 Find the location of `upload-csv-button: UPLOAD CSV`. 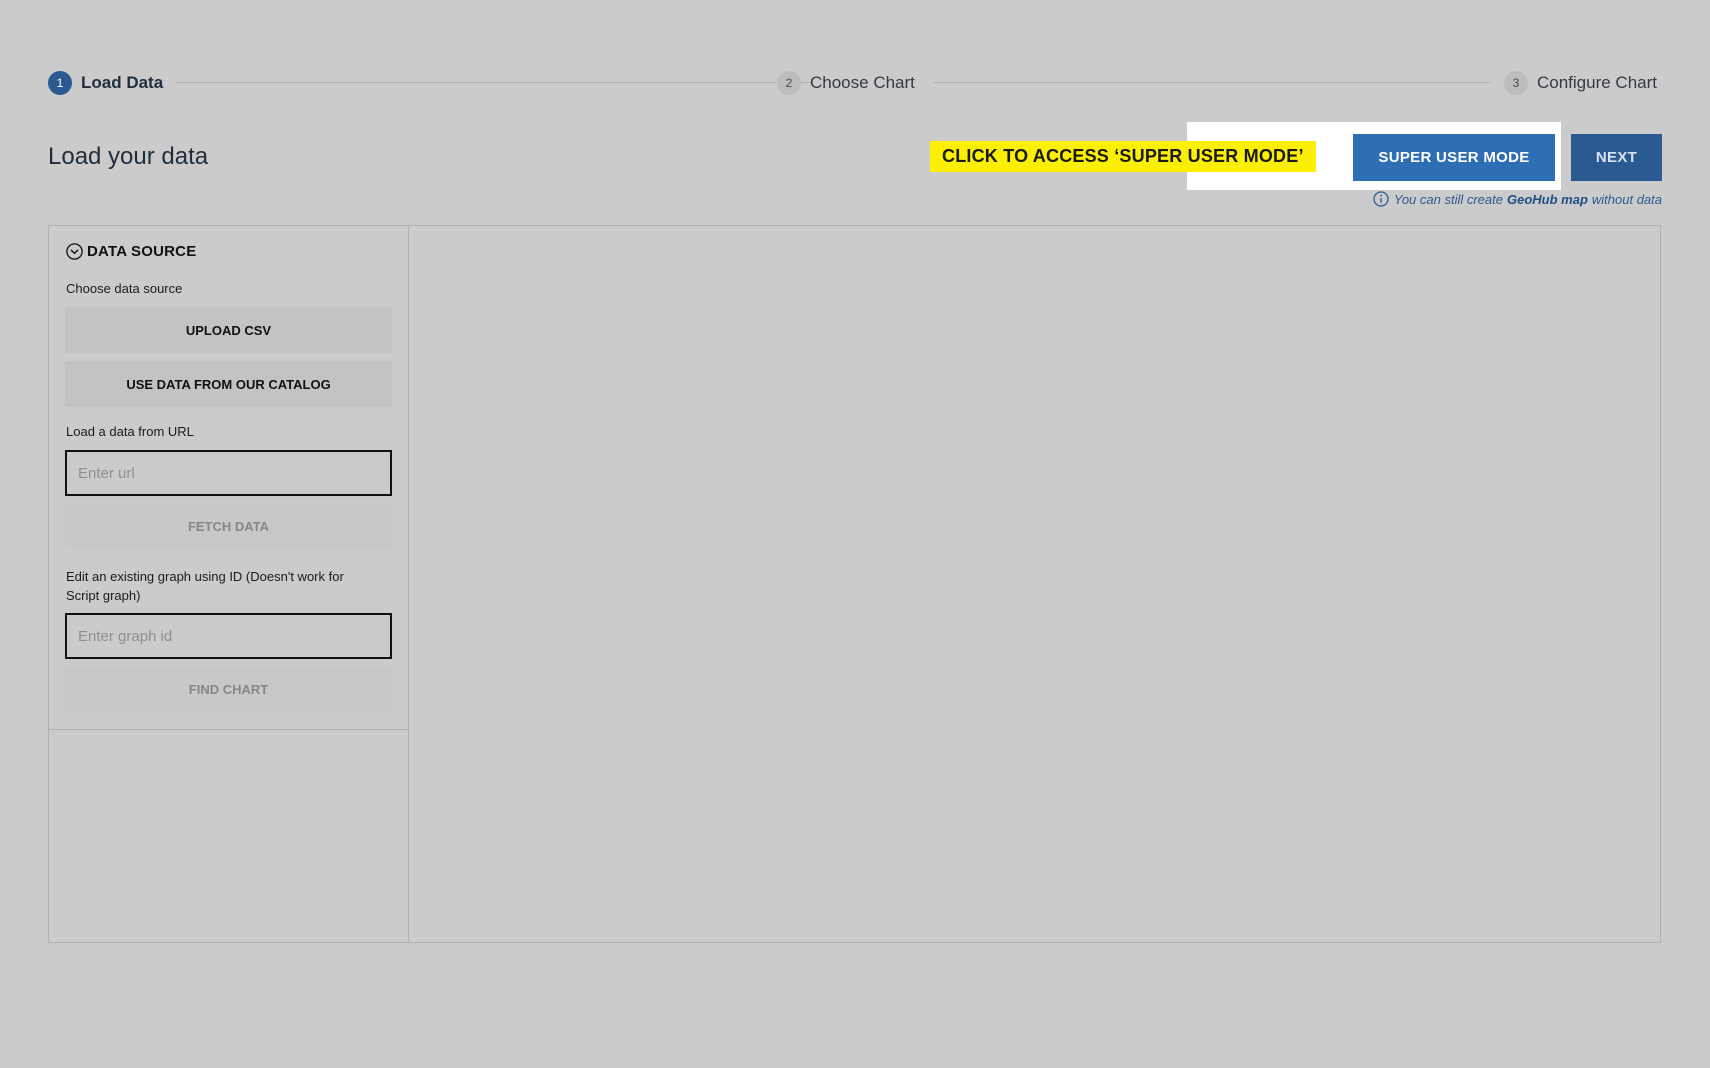

upload-csv-button: UPLOAD CSV is located at coordinates (228, 330).